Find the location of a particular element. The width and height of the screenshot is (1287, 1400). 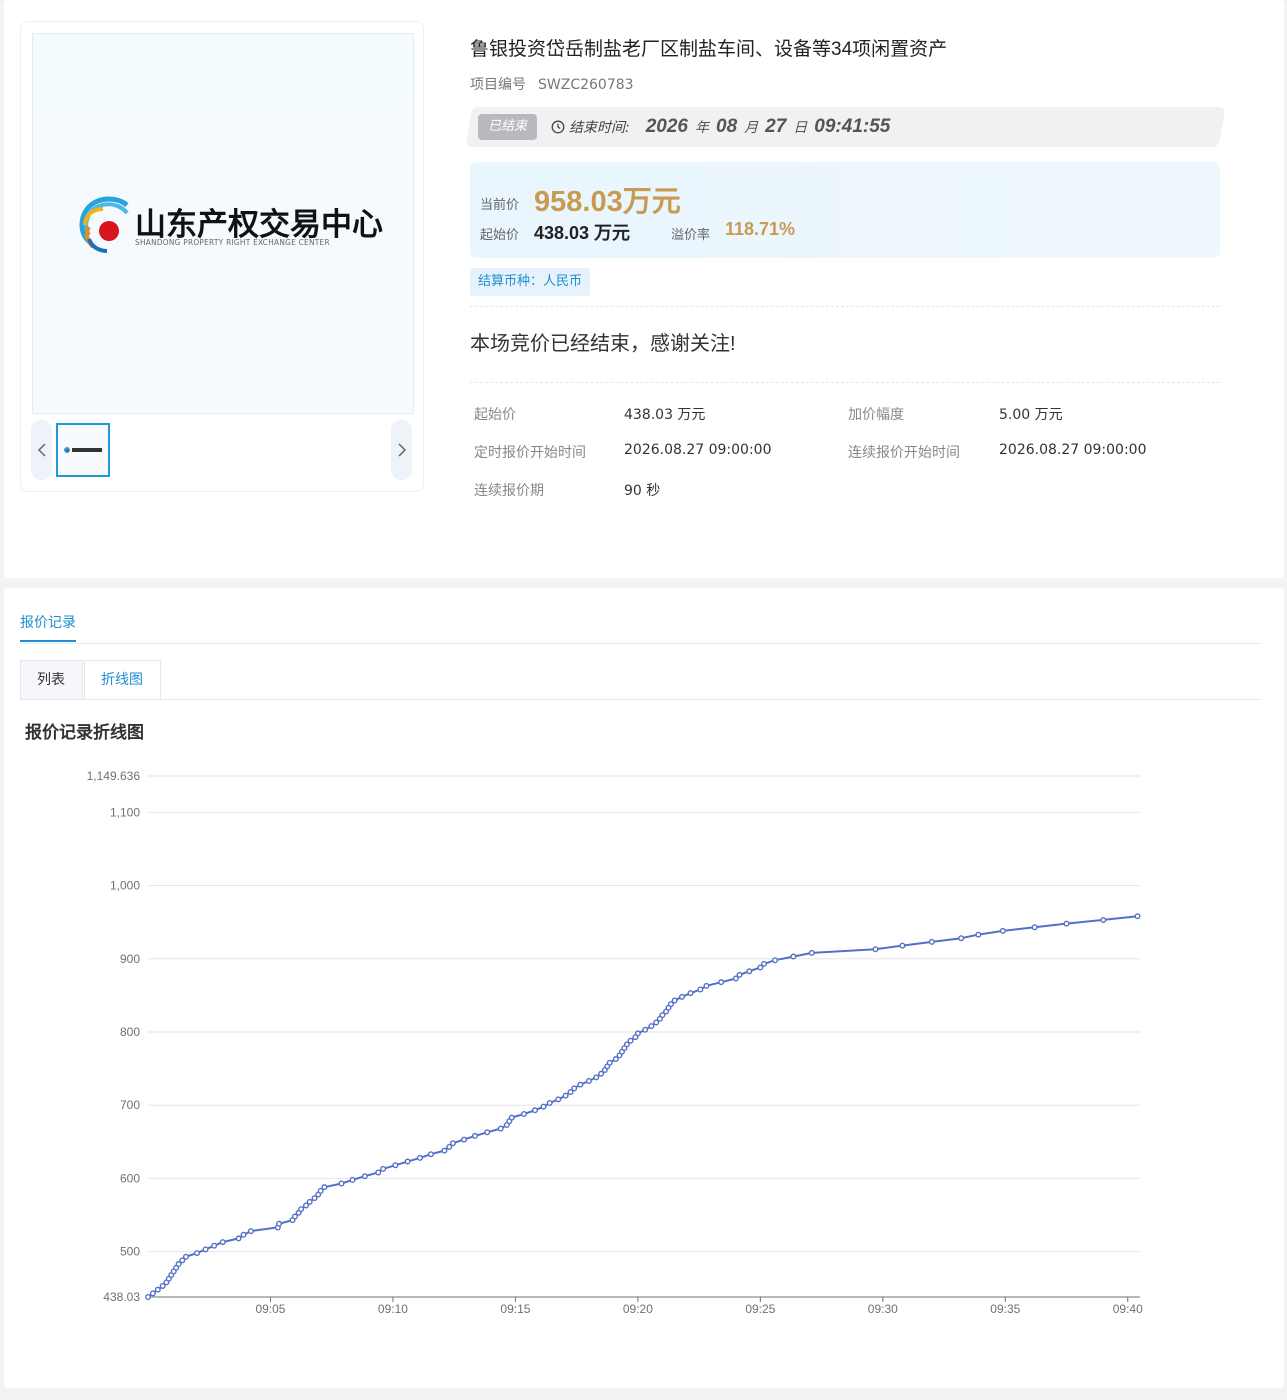

y-tick-label: 700 is located at coordinates (130, 1105).